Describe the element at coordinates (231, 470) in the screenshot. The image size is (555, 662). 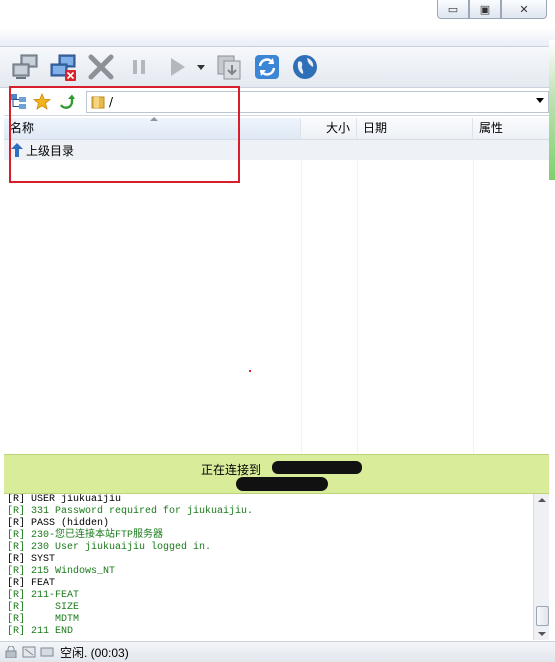
I see `banner-text: 正在连接到` at that location.